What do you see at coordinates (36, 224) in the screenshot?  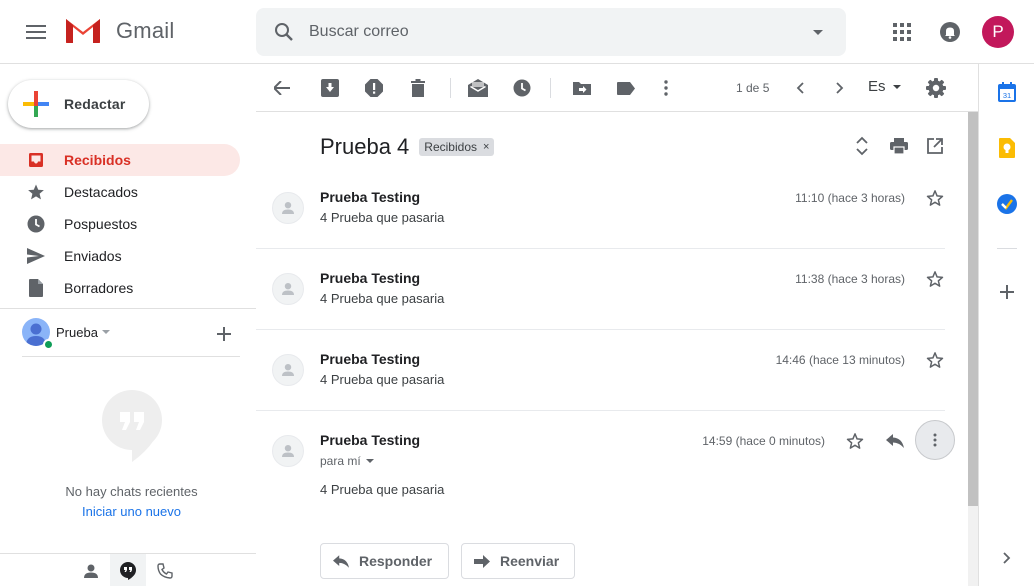 I see `clock-icon` at bounding box center [36, 224].